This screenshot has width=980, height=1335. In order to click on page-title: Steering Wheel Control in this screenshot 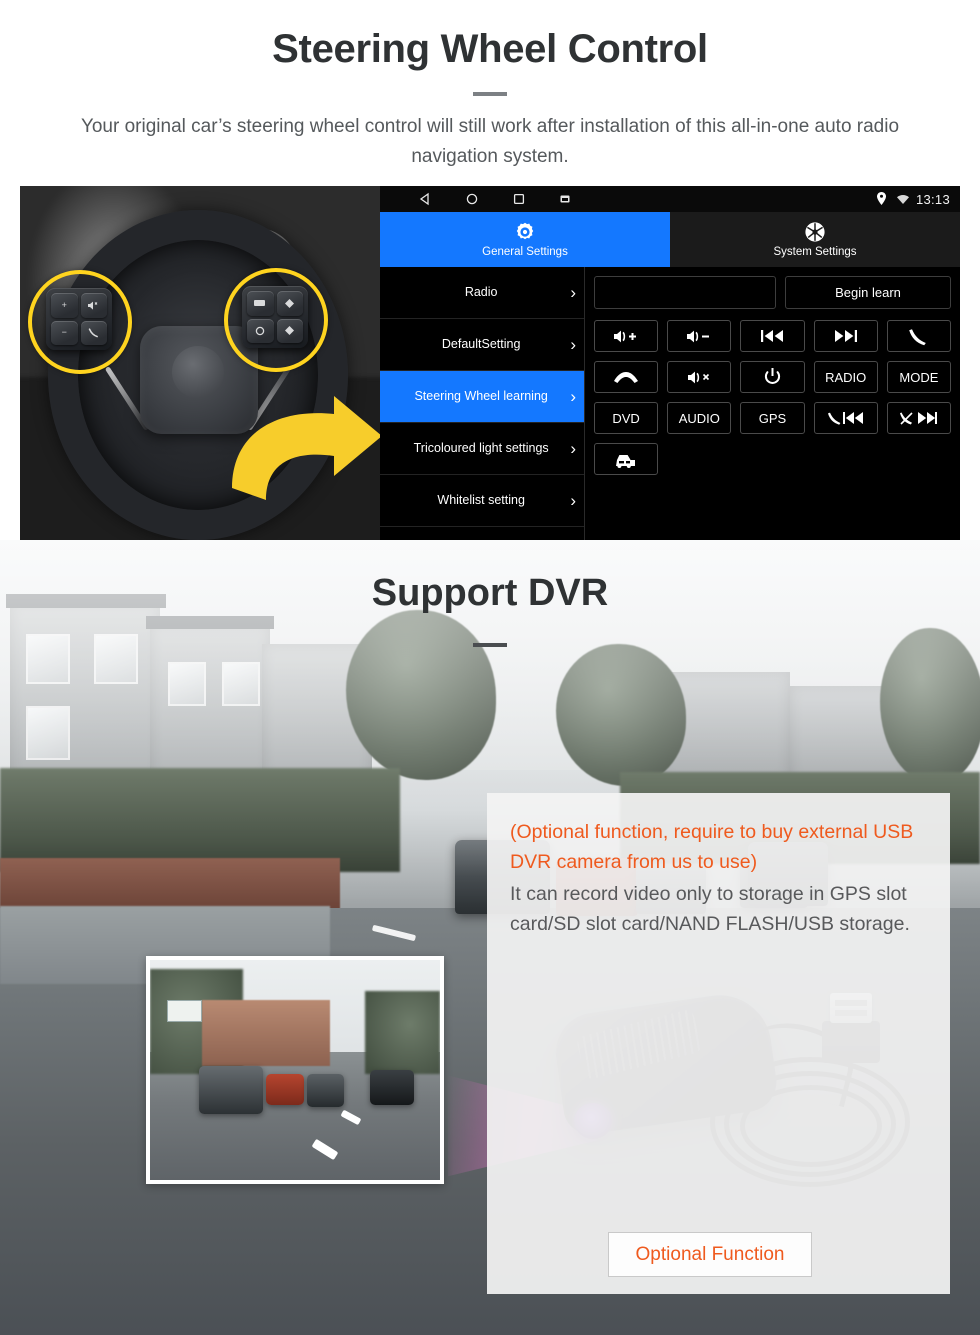, I will do `click(490, 49)`.